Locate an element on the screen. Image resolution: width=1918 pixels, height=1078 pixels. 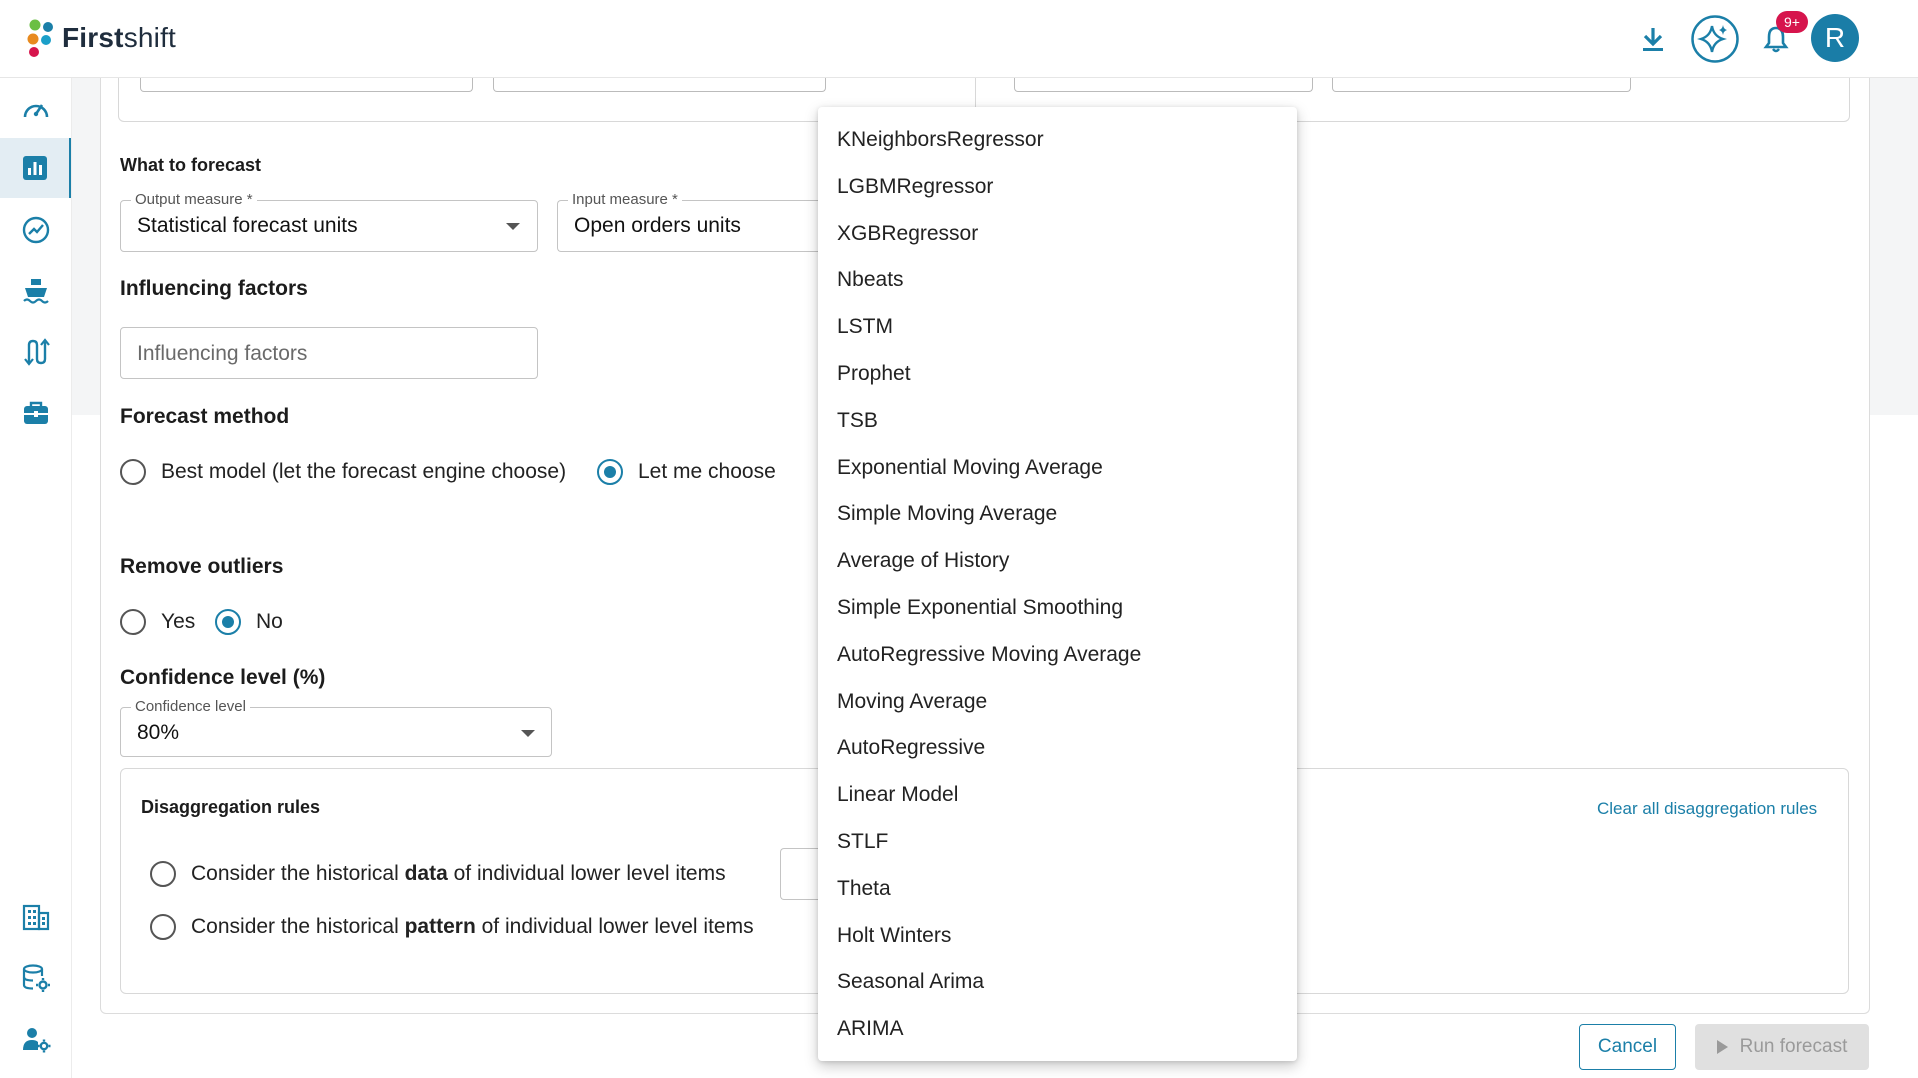
sidebar-item-tools is located at coordinates (35, 413).